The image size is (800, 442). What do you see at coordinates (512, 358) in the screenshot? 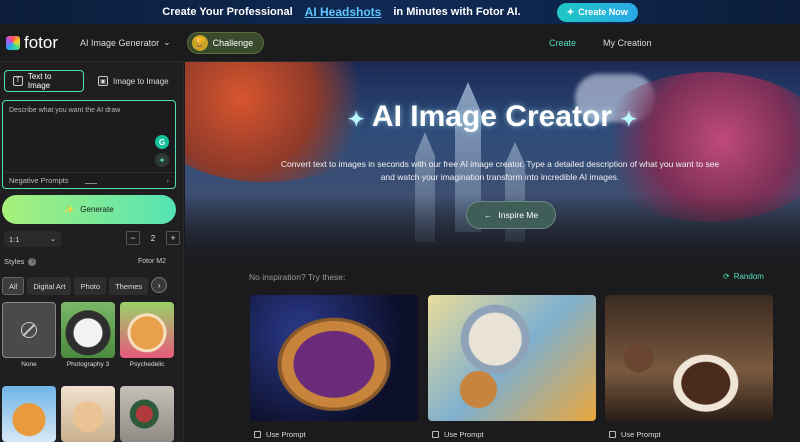
I see `example-image-astronaut-cat` at bounding box center [512, 358].